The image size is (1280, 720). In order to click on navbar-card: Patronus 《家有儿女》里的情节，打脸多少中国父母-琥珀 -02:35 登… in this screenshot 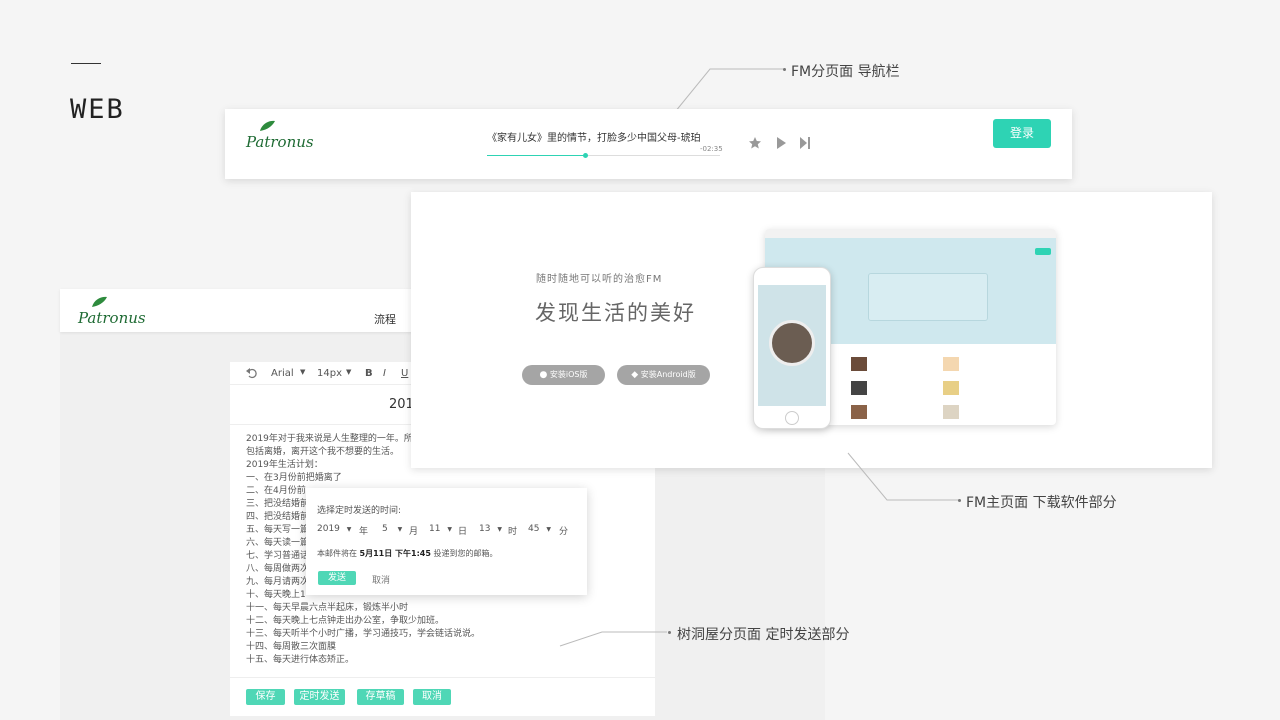, I will do `click(648, 144)`.